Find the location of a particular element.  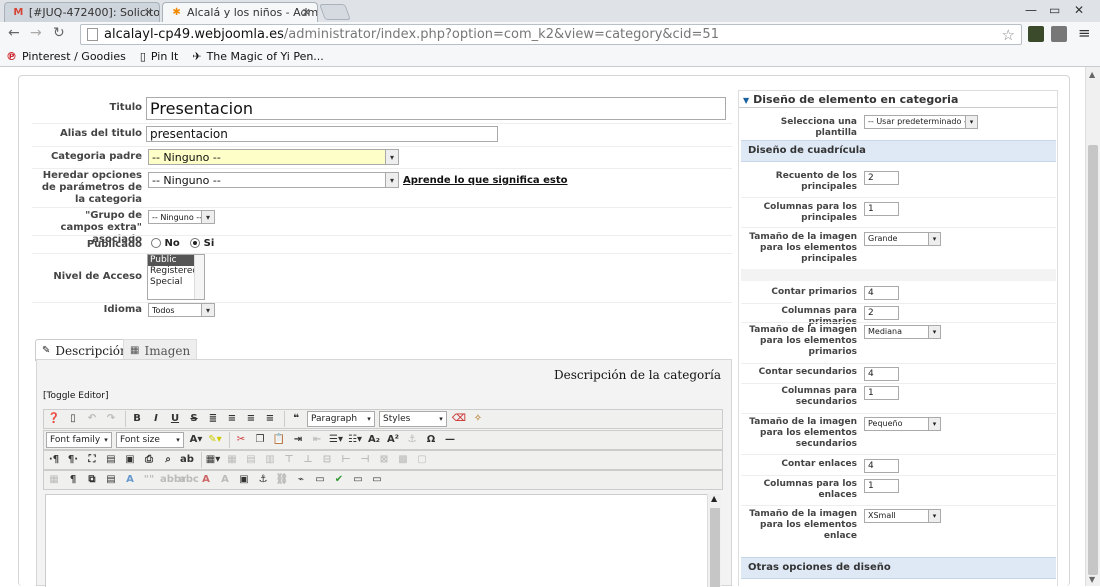

heredar-select: -- Ninguno -- ▾ is located at coordinates (273, 180).